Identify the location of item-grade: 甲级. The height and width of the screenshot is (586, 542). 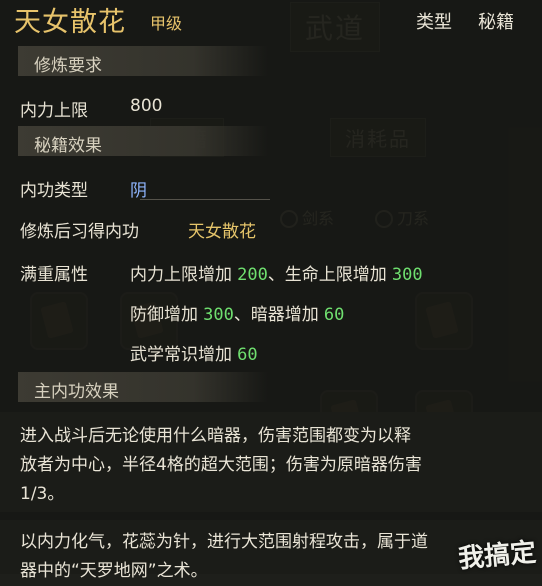
(166, 23).